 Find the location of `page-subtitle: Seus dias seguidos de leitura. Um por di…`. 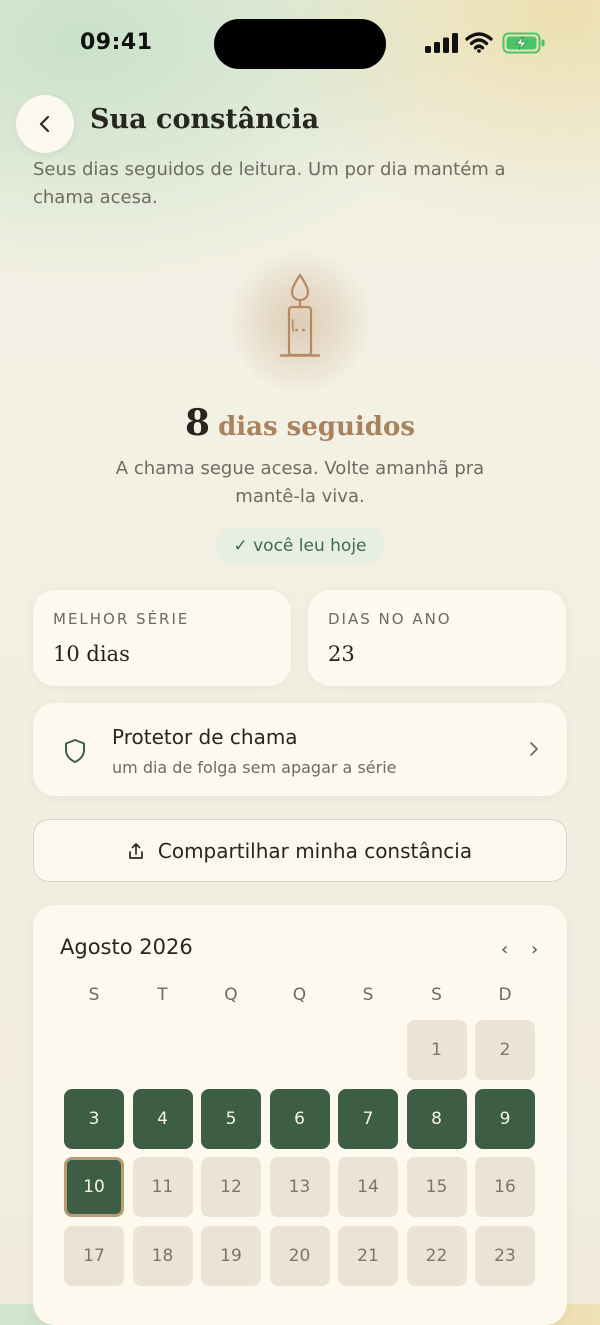

page-subtitle: Seus dias seguidos de leitura. Um por di… is located at coordinates (269, 183).